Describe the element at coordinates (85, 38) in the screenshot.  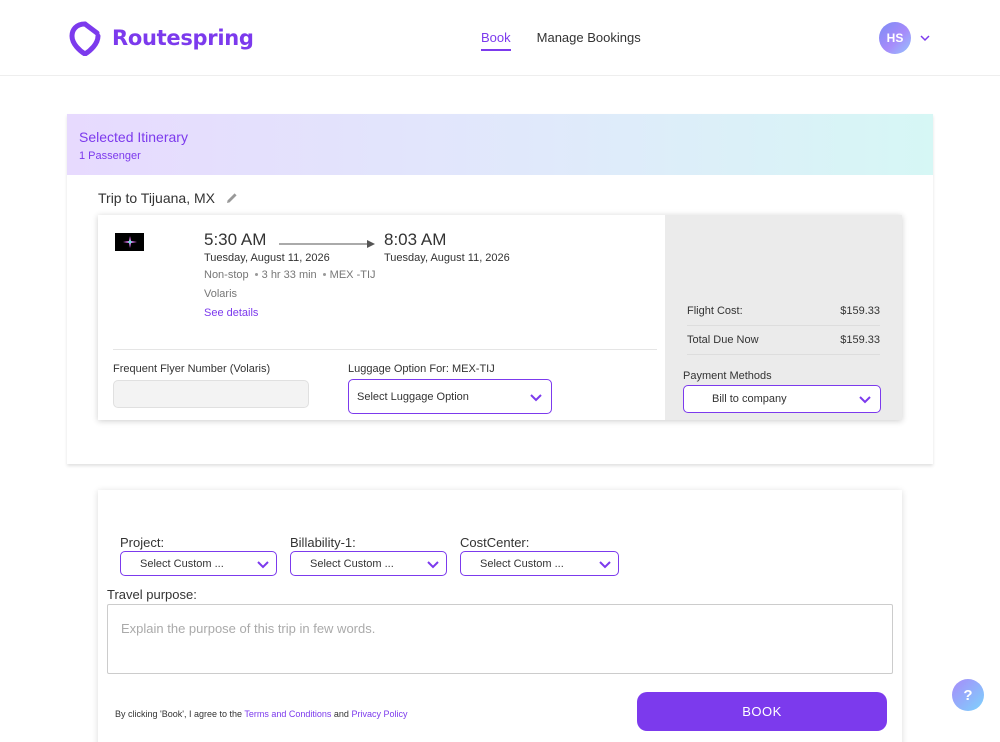
I see `routespring-logo-icon` at that location.